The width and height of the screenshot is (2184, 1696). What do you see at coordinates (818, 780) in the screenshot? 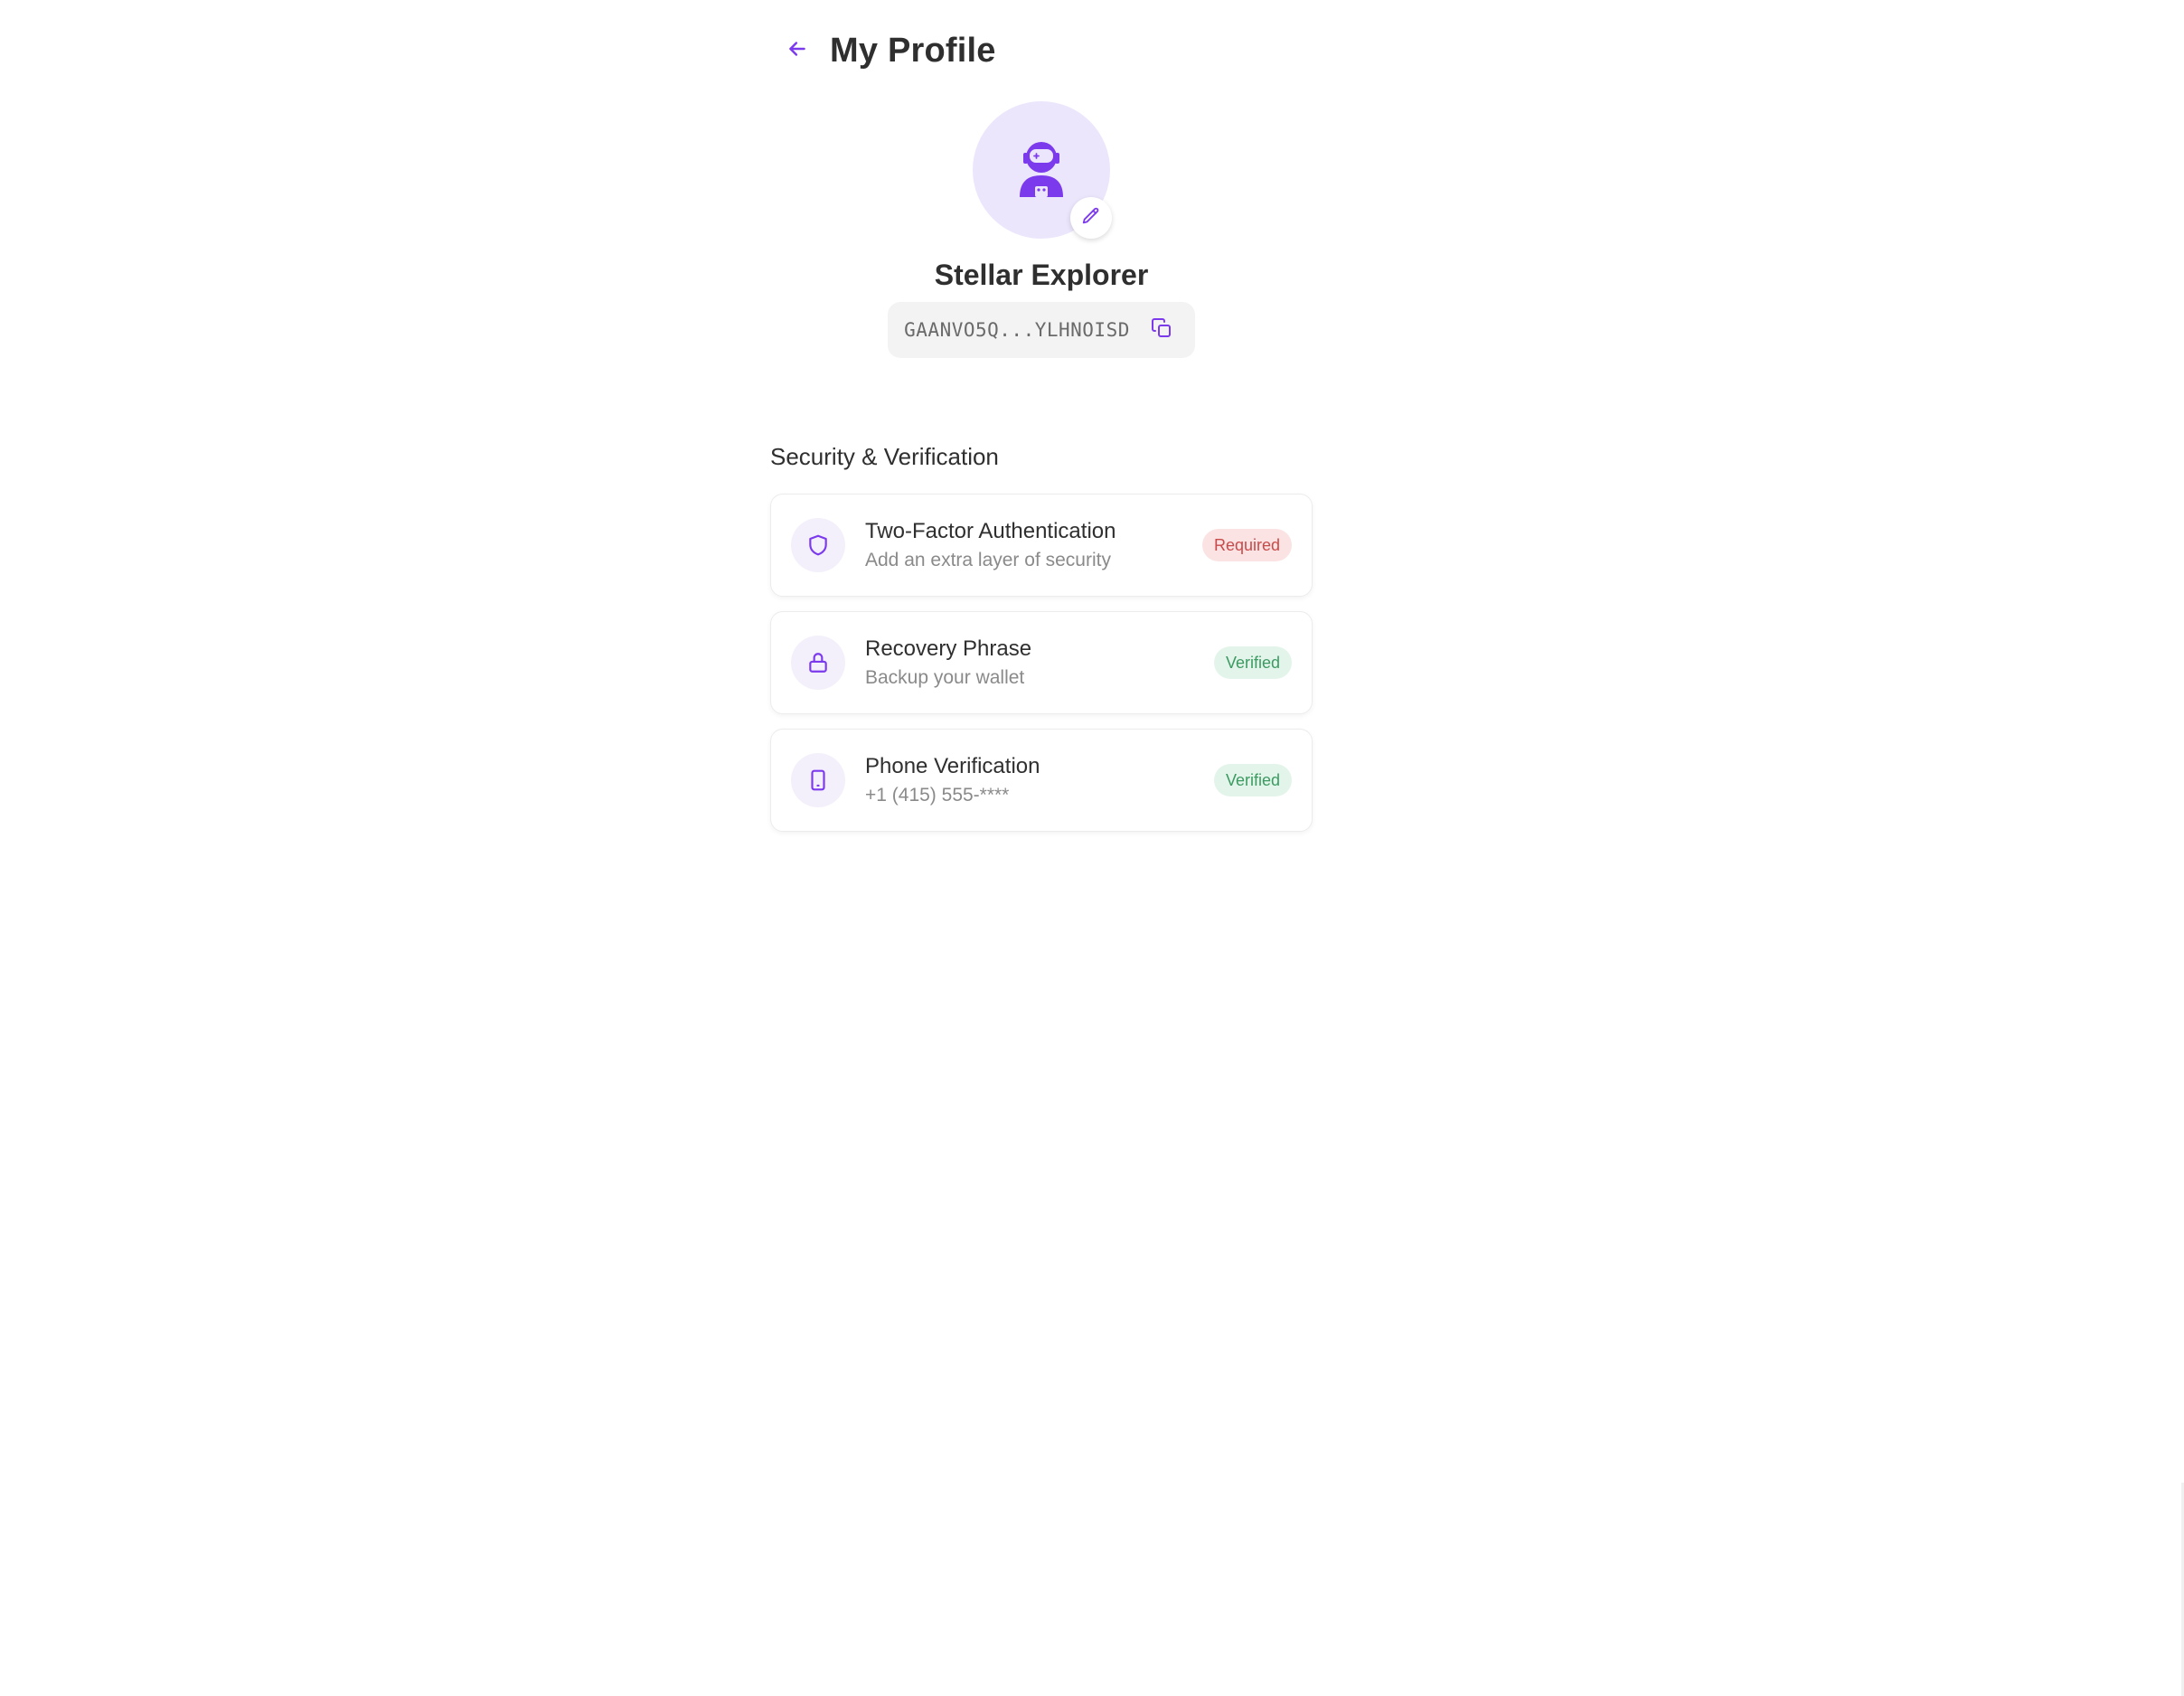
I see `phone-icon` at bounding box center [818, 780].